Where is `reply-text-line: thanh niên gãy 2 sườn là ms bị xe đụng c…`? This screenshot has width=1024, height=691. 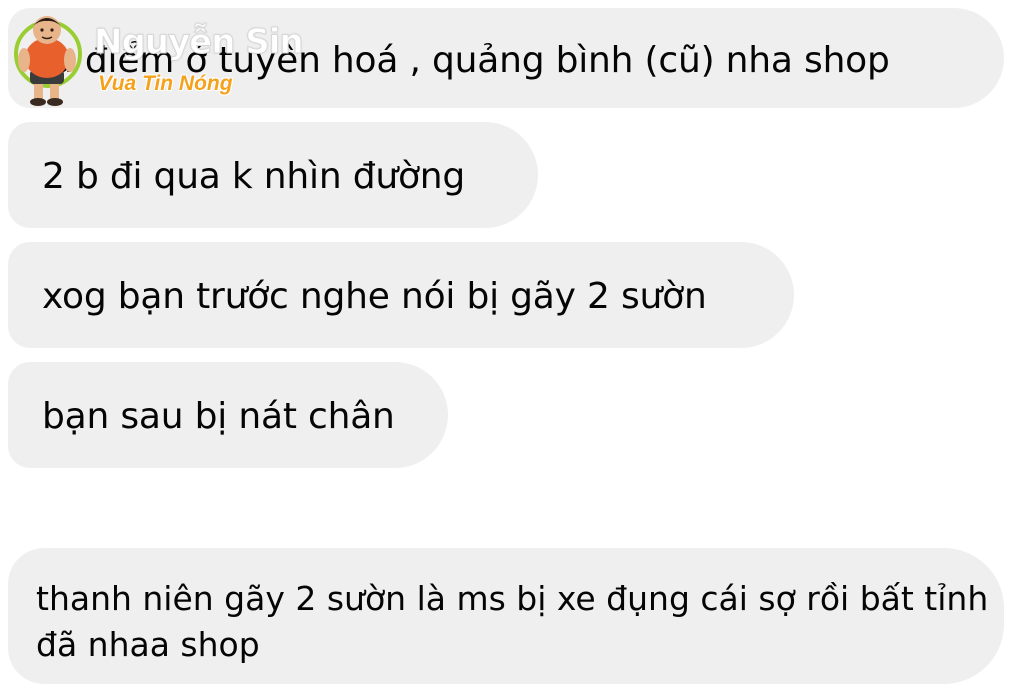
reply-text-line: thanh niên gãy 2 sườn là ms bị xe đụng c… is located at coordinates (512, 598).